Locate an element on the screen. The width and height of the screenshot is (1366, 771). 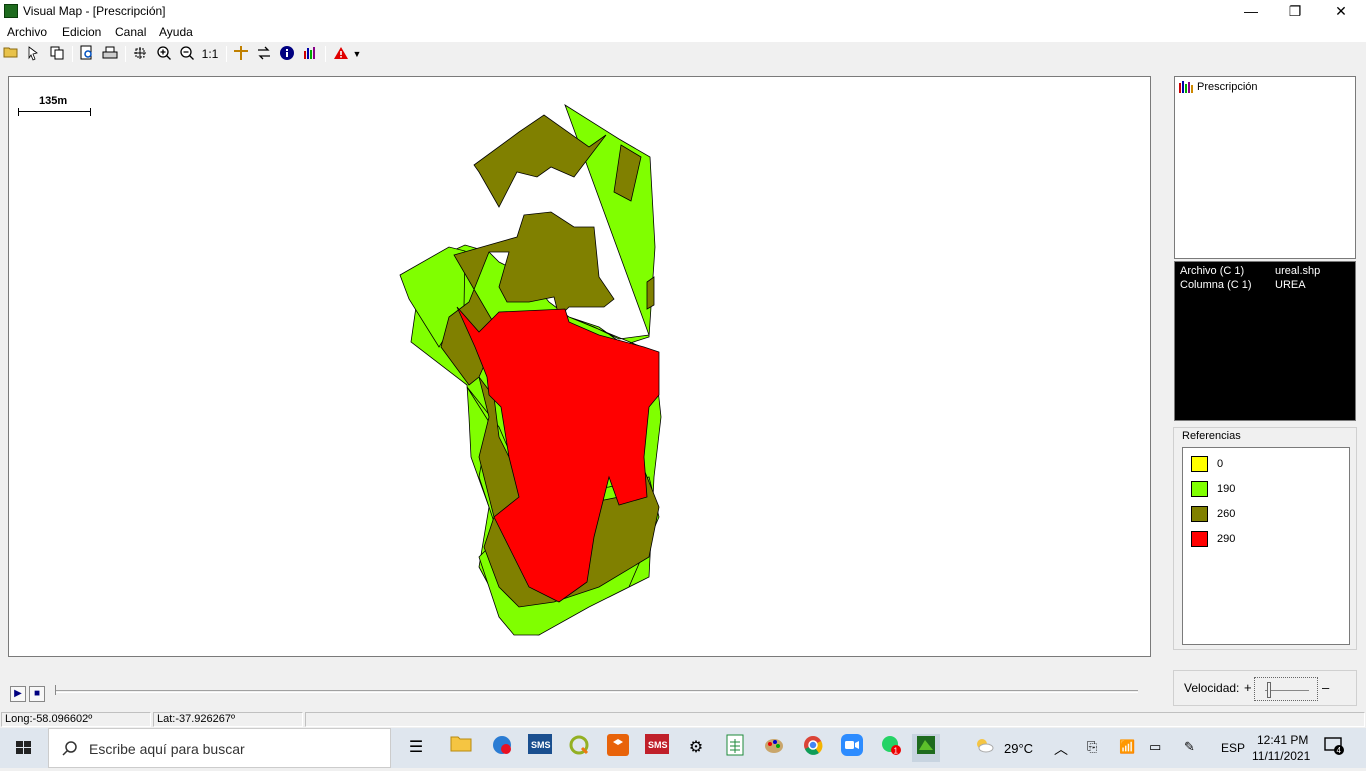
menu-ayuda: Ayuda is located at coordinates (176, 32).